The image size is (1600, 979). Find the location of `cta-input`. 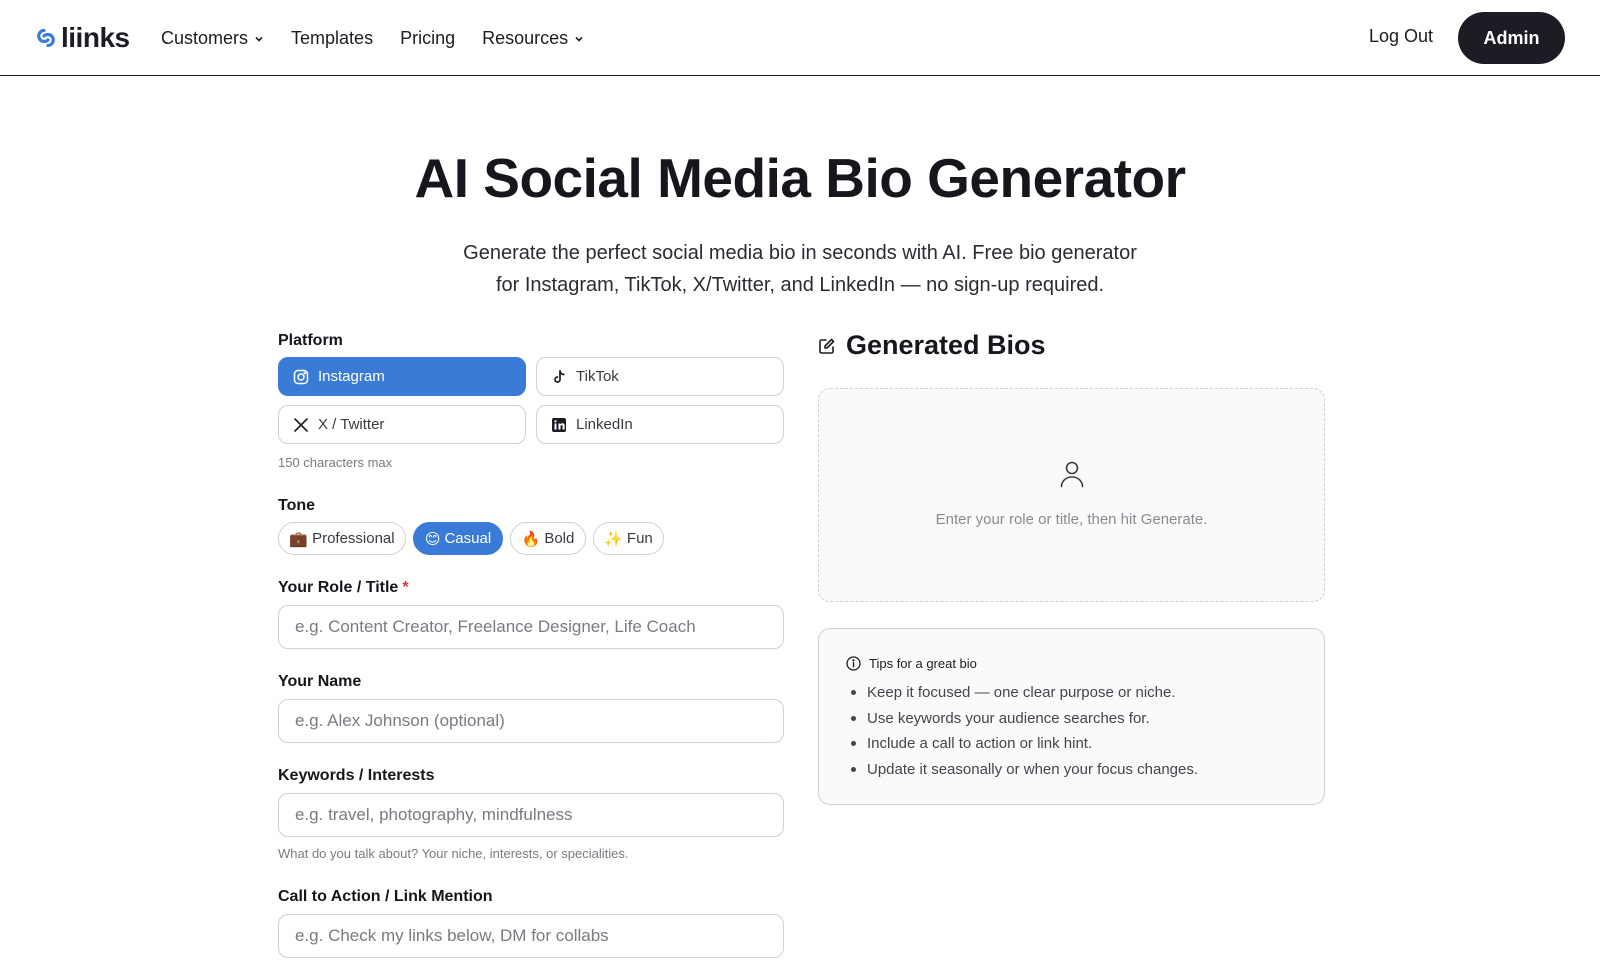

cta-input is located at coordinates (531, 936).